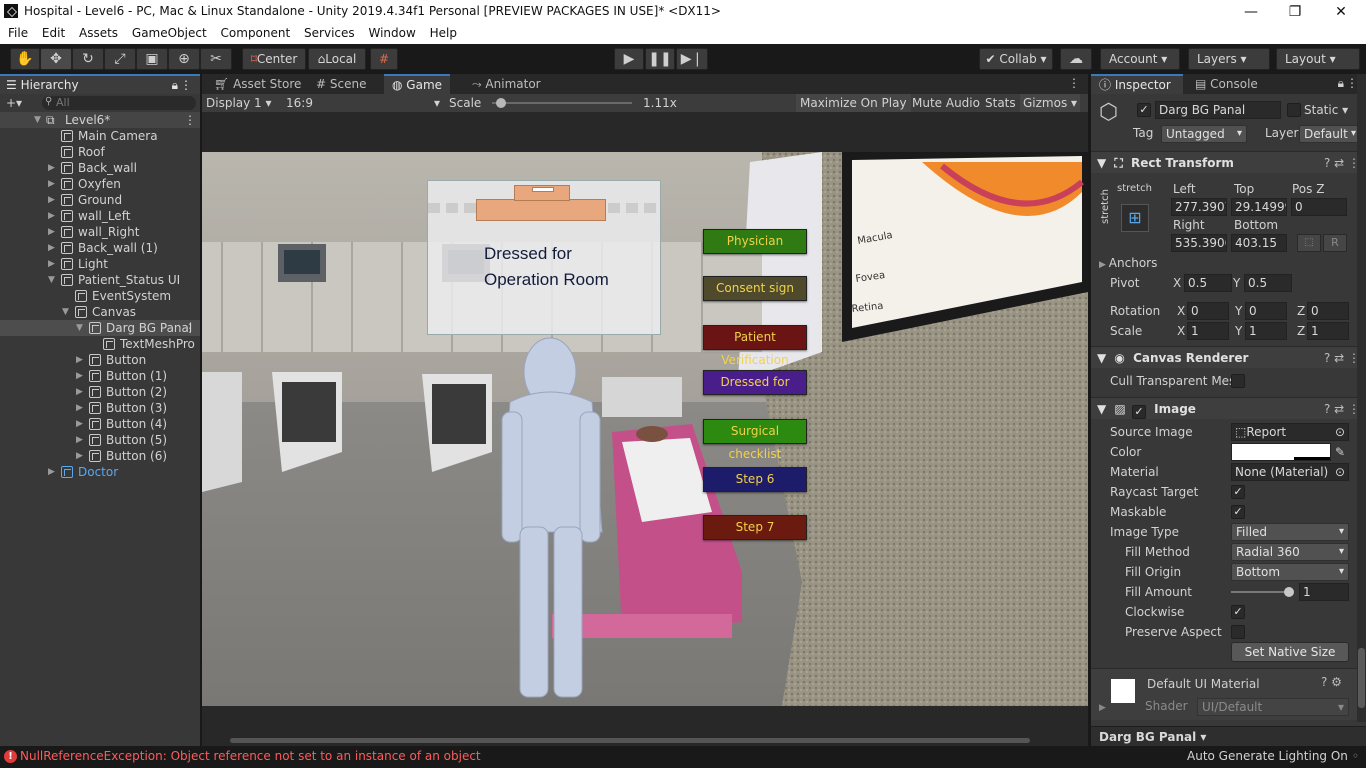 The image size is (1366, 768). I want to click on menu-help: Help, so click(439, 33).